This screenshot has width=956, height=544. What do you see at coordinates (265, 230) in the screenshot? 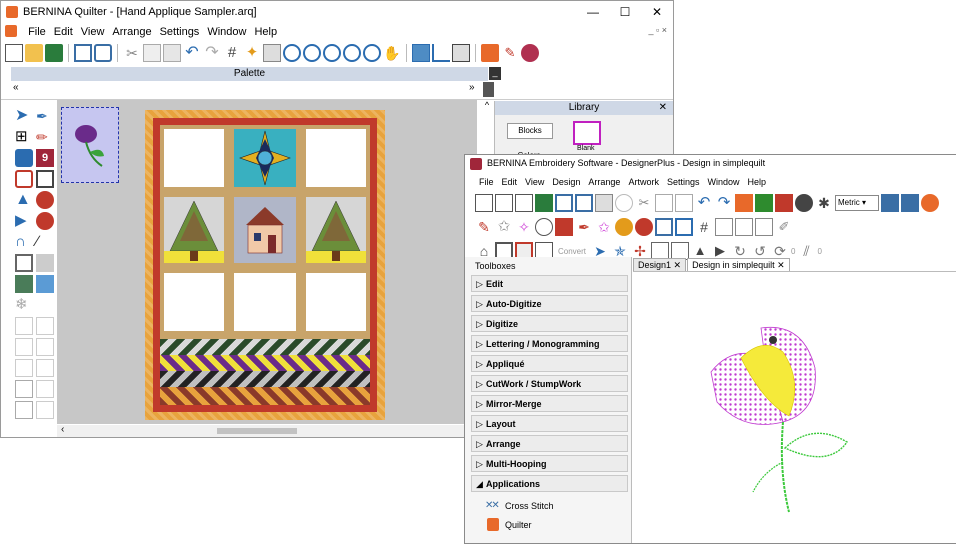
I see `block-house` at bounding box center [265, 230].